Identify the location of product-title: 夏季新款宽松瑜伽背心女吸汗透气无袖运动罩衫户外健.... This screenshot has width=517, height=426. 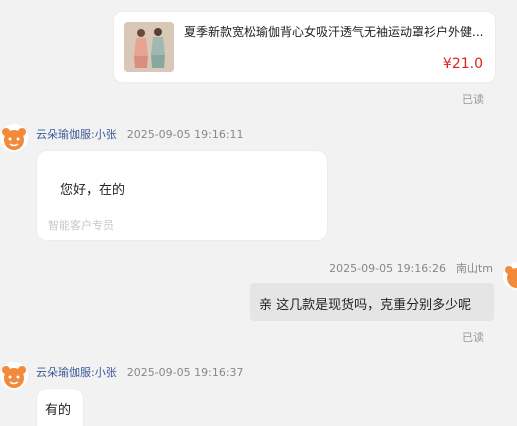
(334, 32).